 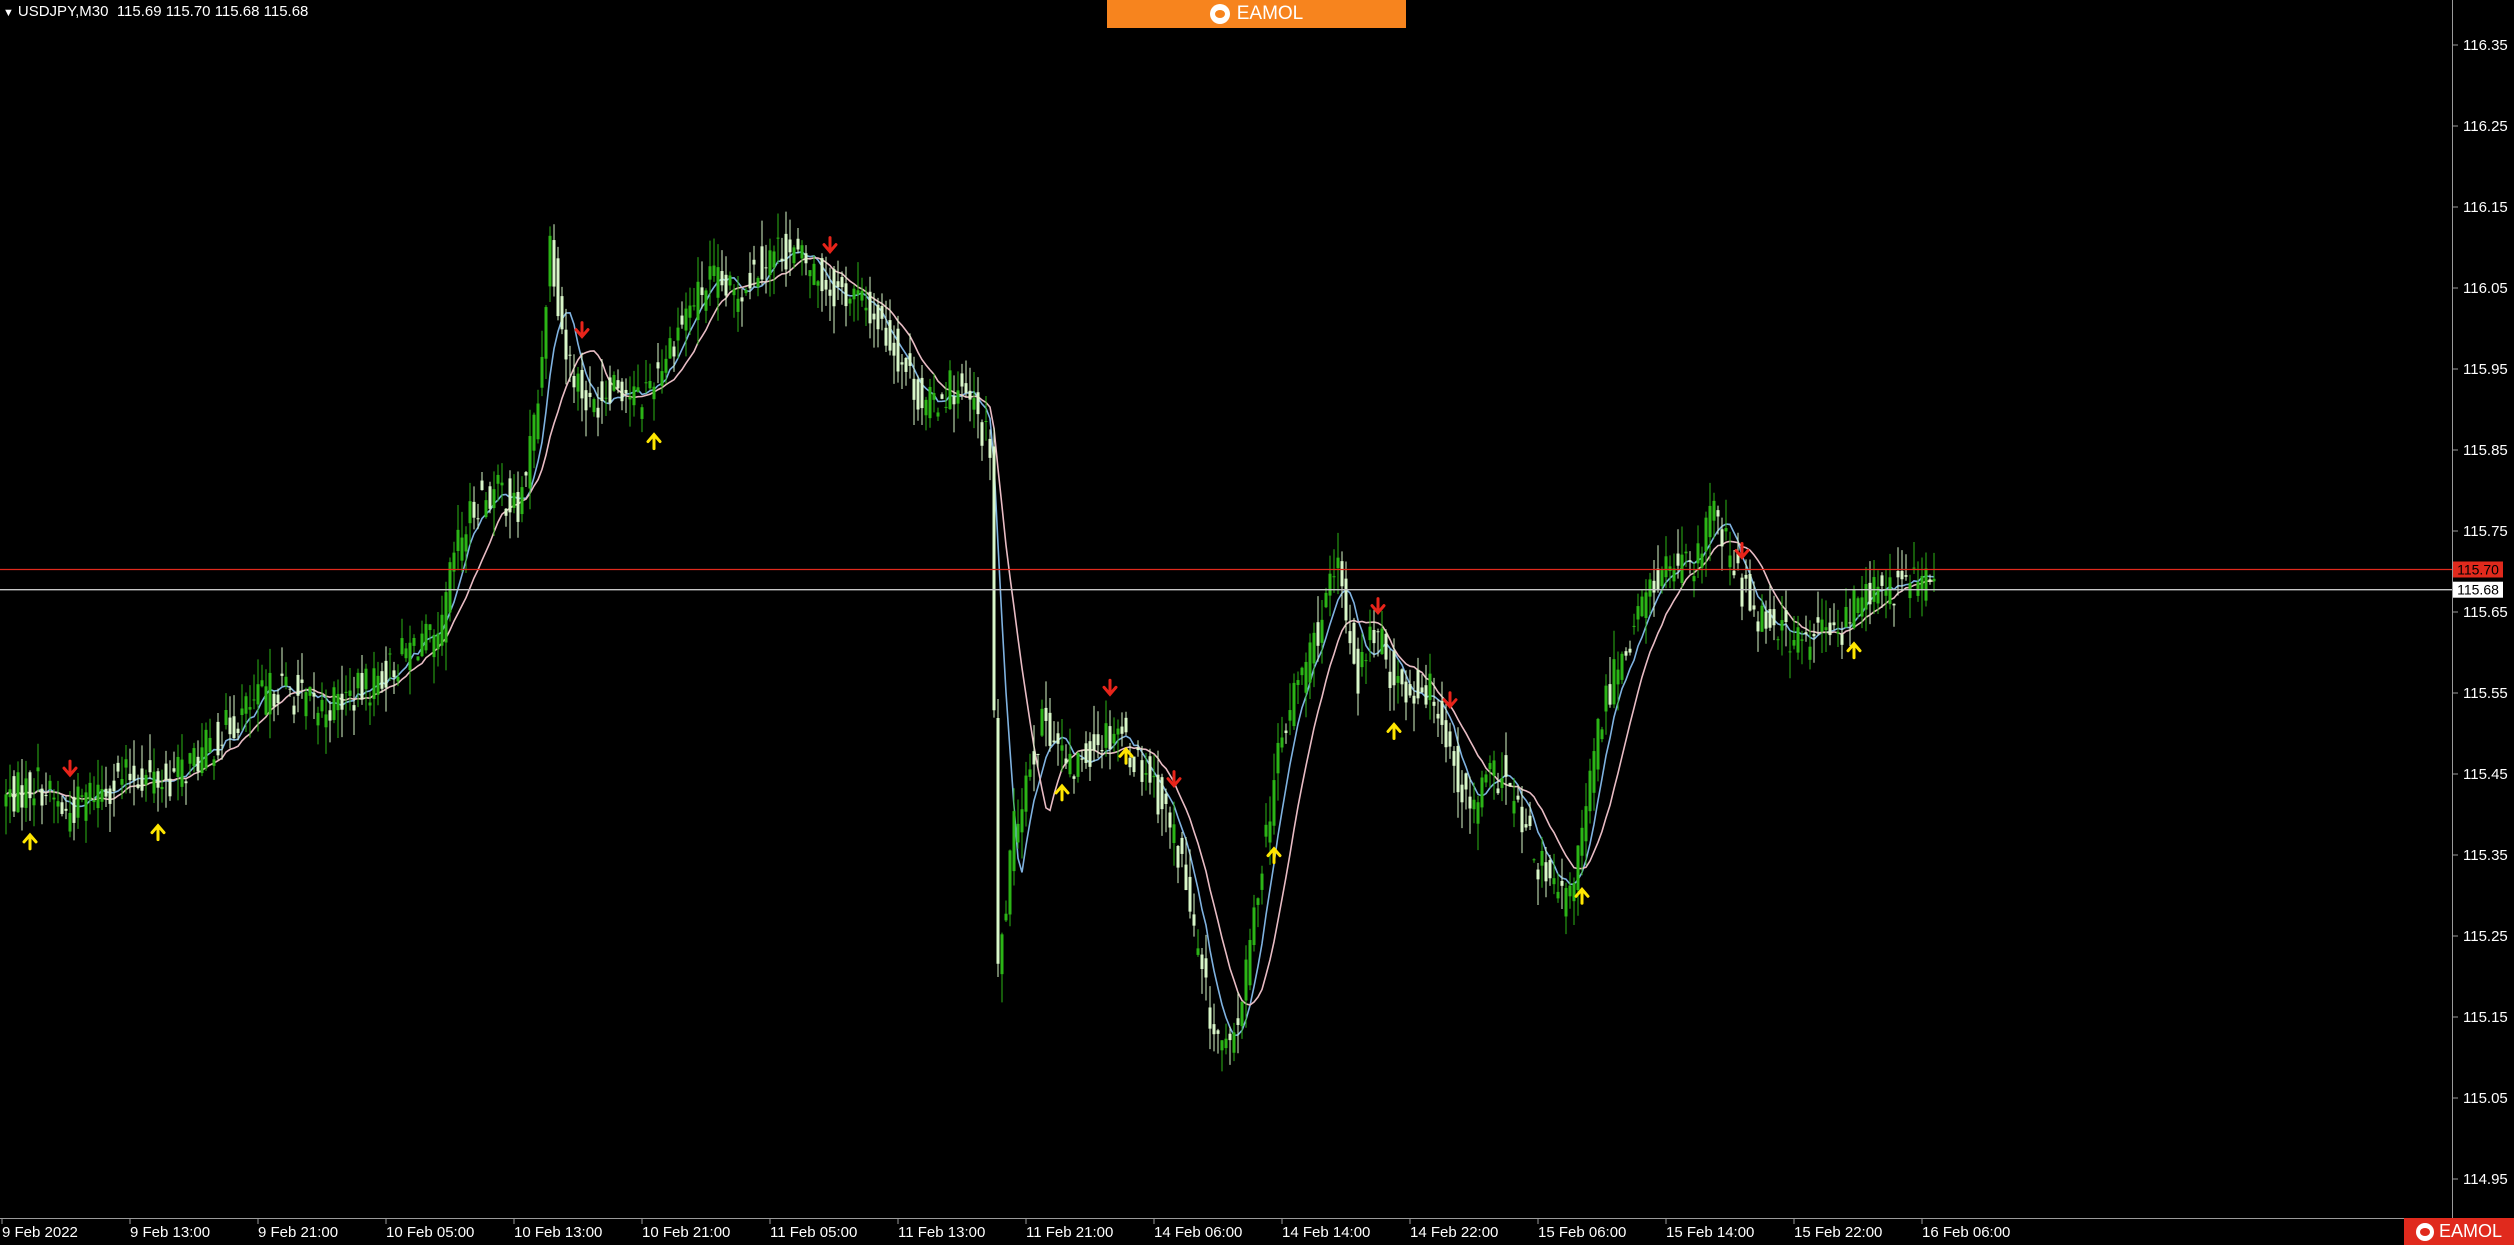 I want to click on brand-banner: EAMOL, so click(x=1256, y=14).